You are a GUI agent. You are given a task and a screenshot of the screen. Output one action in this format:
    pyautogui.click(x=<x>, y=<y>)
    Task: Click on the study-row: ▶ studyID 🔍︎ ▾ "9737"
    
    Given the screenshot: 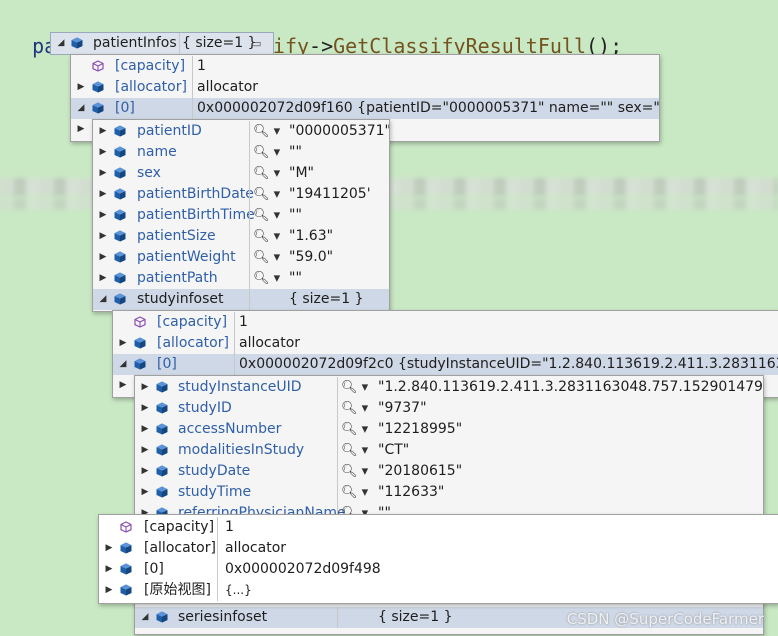 What is the action you would take?
    pyautogui.click(x=449, y=408)
    